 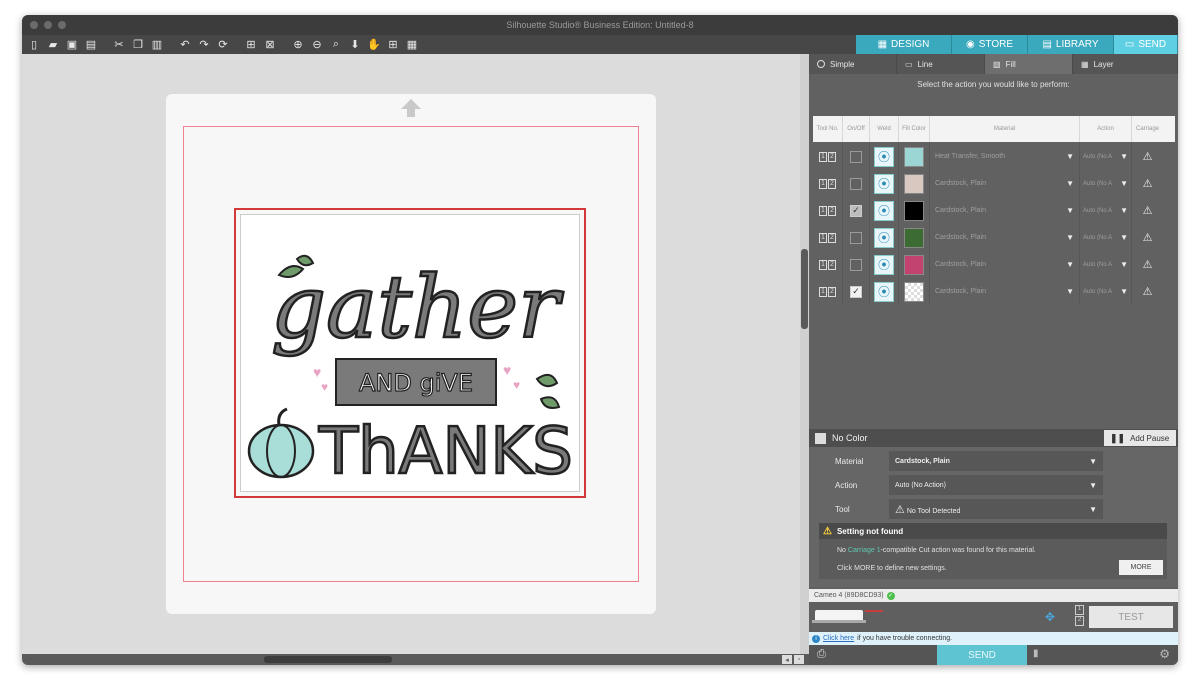 What do you see at coordinates (412, 45) in the screenshot?
I see `grid-icon: ▦` at bounding box center [412, 45].